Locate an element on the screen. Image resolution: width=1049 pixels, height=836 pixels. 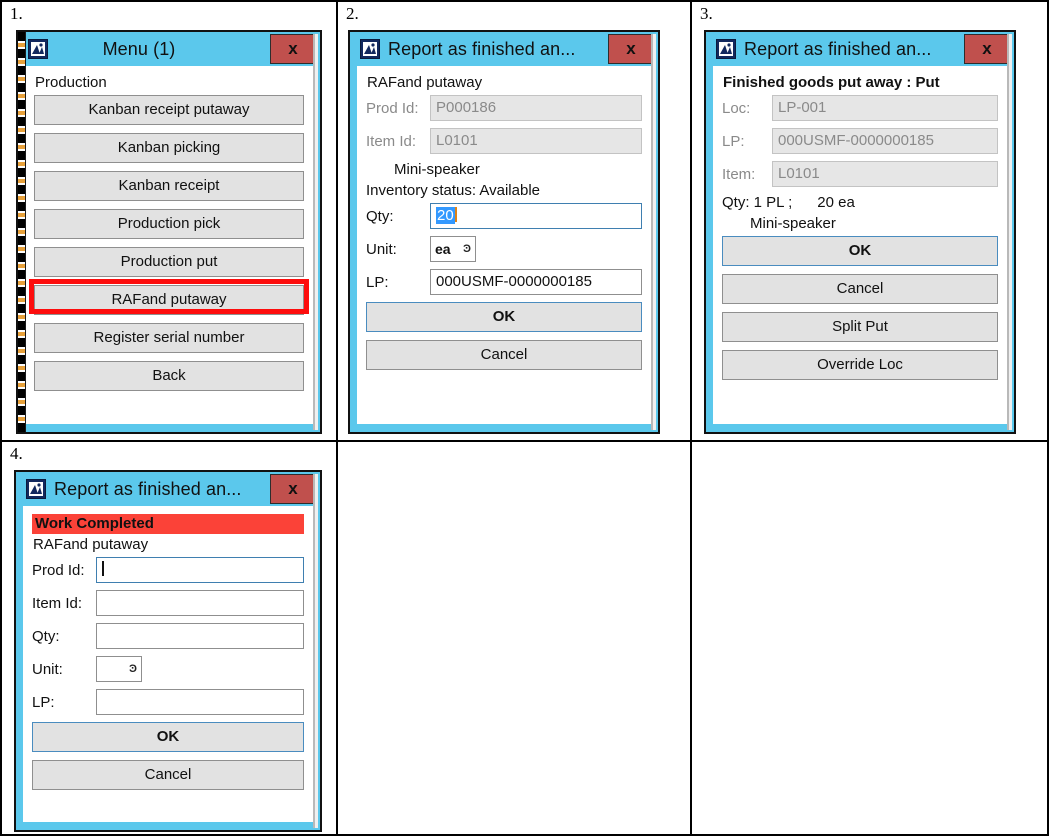
field-row-item: Item: L0101 is located at coordinates (860, 174).